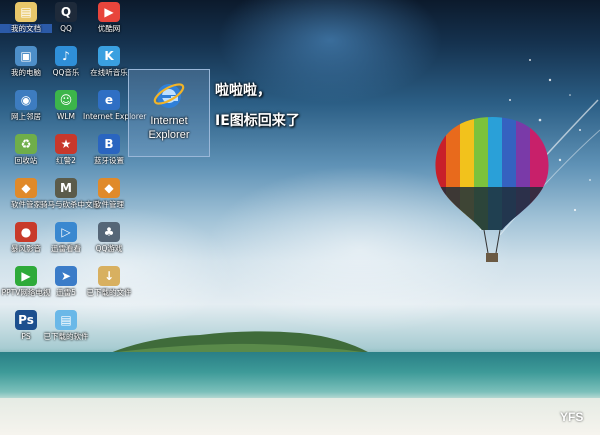  Describe the element at coordinates (109, 248) in the screenshot. I see `desktop-icon-label: QQ游戏` at that location.